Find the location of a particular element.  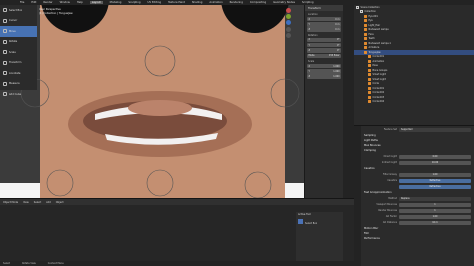

sidebar-tabs is located at coordinates (348, 101).